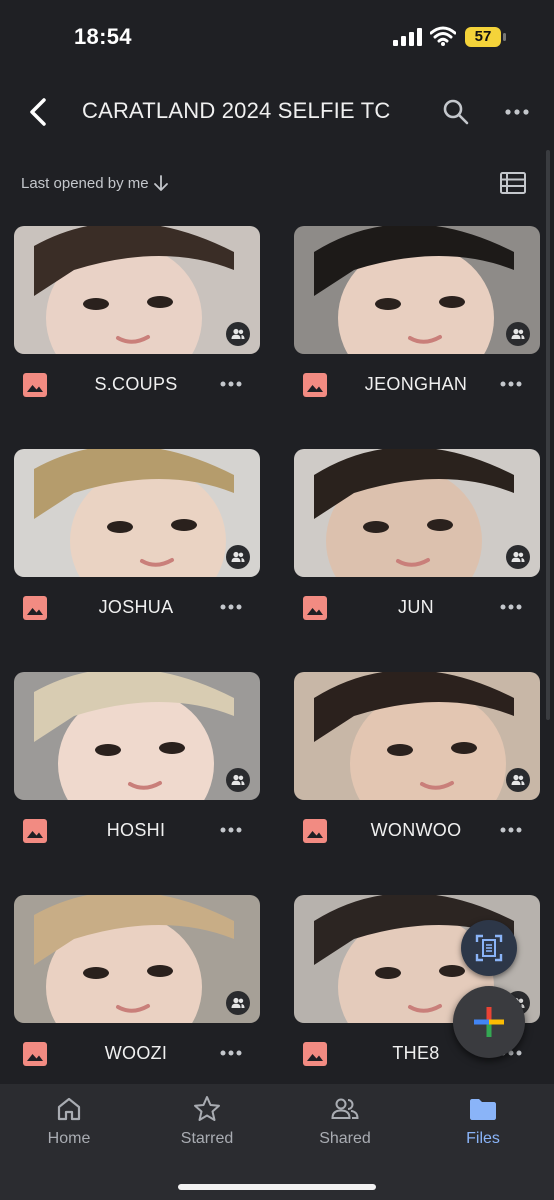 The height and width of the screenshot is (1200, 554). I want to click on folder-icon, so click(483, 1109).